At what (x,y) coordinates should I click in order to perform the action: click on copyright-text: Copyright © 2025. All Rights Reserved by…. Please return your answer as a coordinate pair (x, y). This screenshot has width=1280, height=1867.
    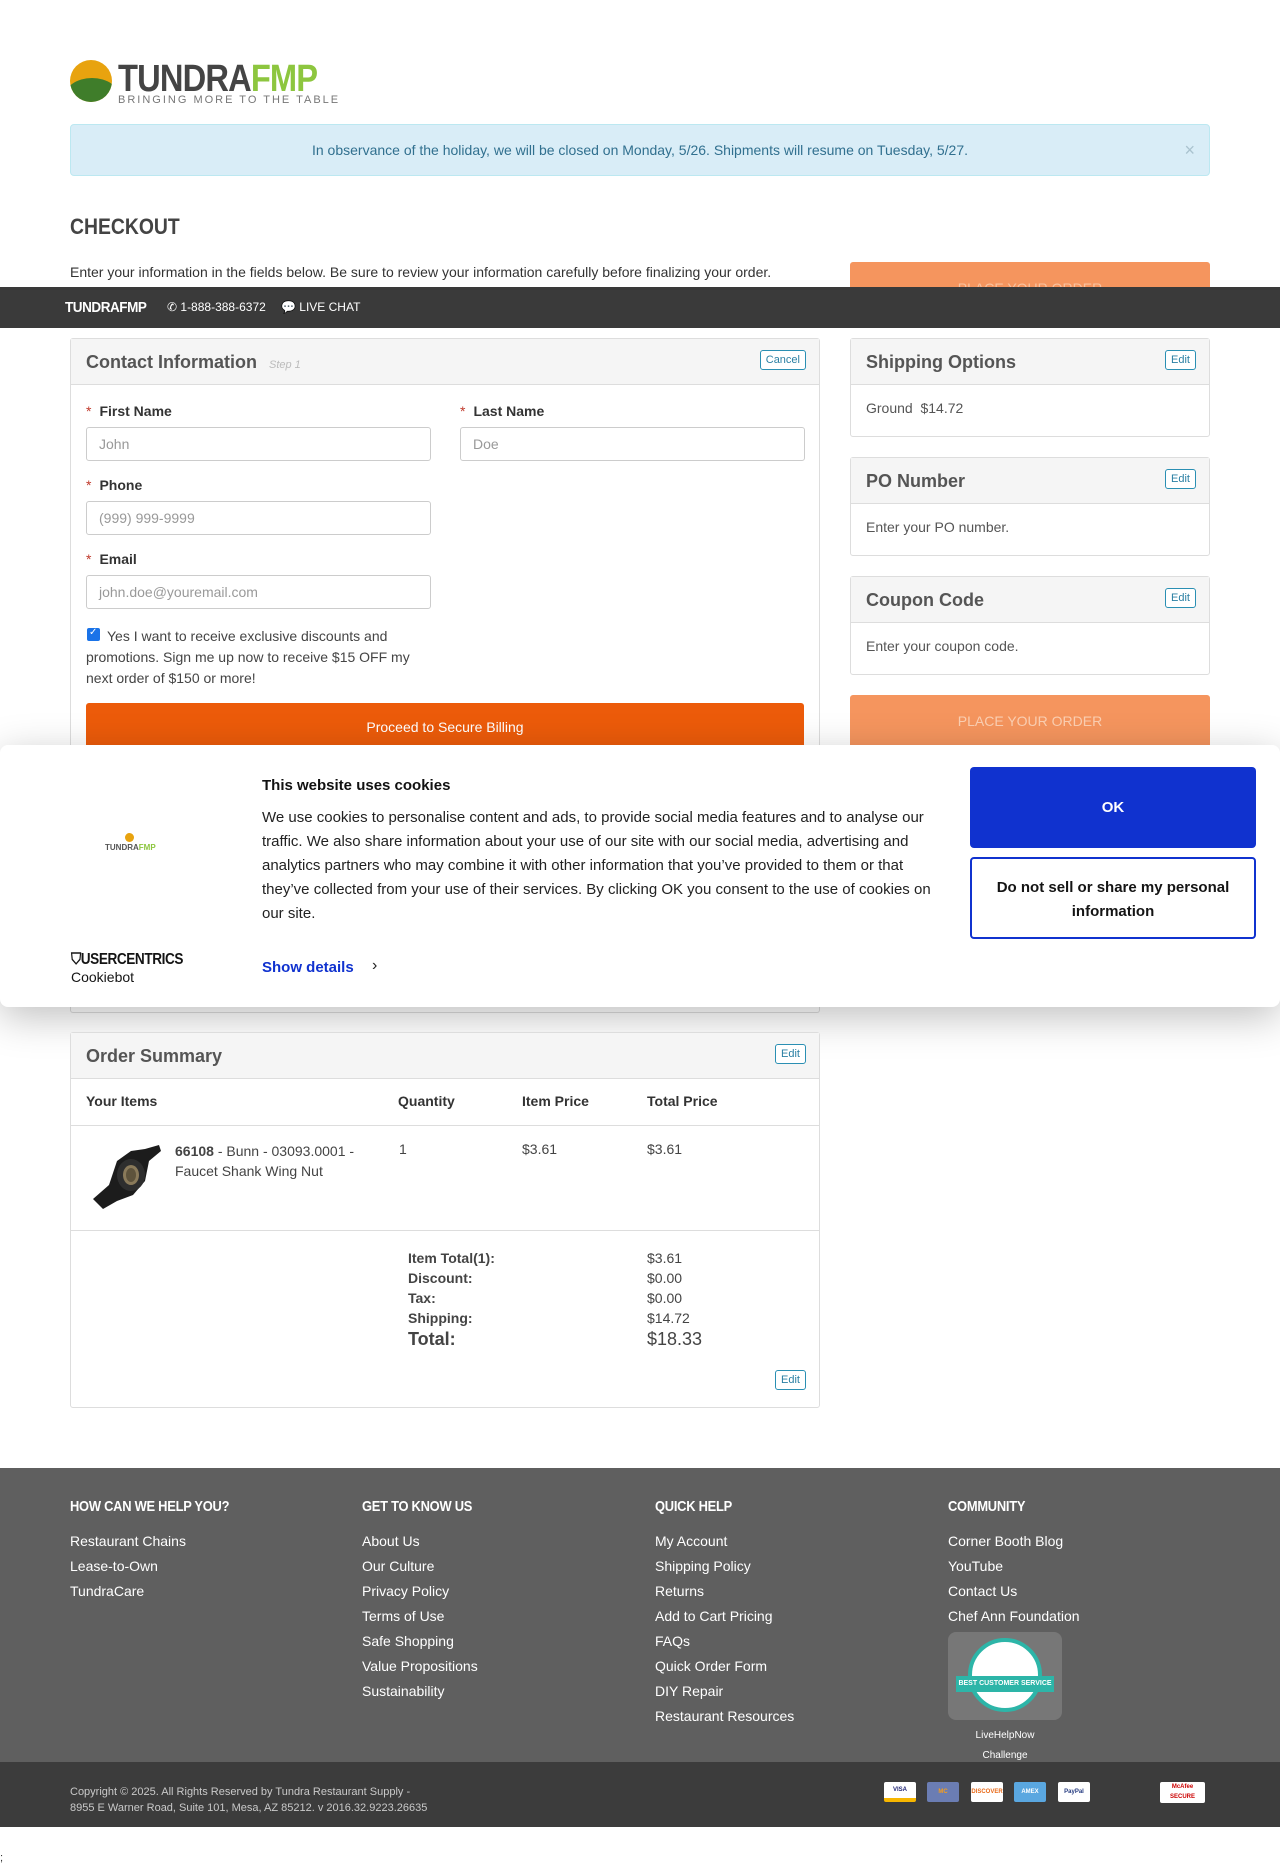
    Looking at the image, I should click on (249, 1800).